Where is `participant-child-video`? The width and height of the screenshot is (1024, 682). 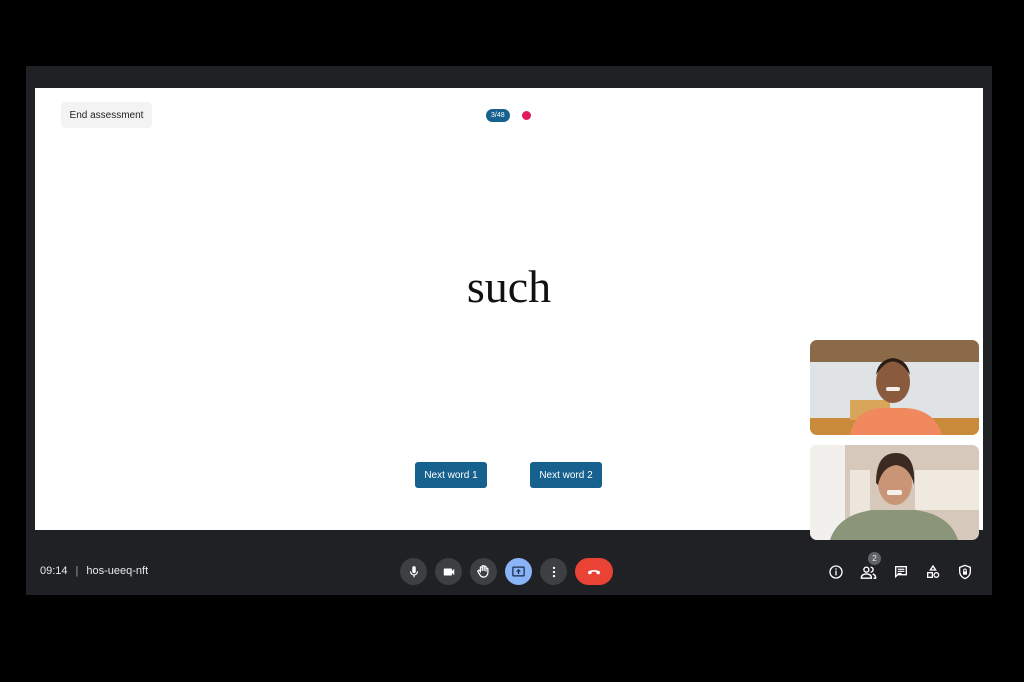 participant-child-video is located at coordinates (894, 387).